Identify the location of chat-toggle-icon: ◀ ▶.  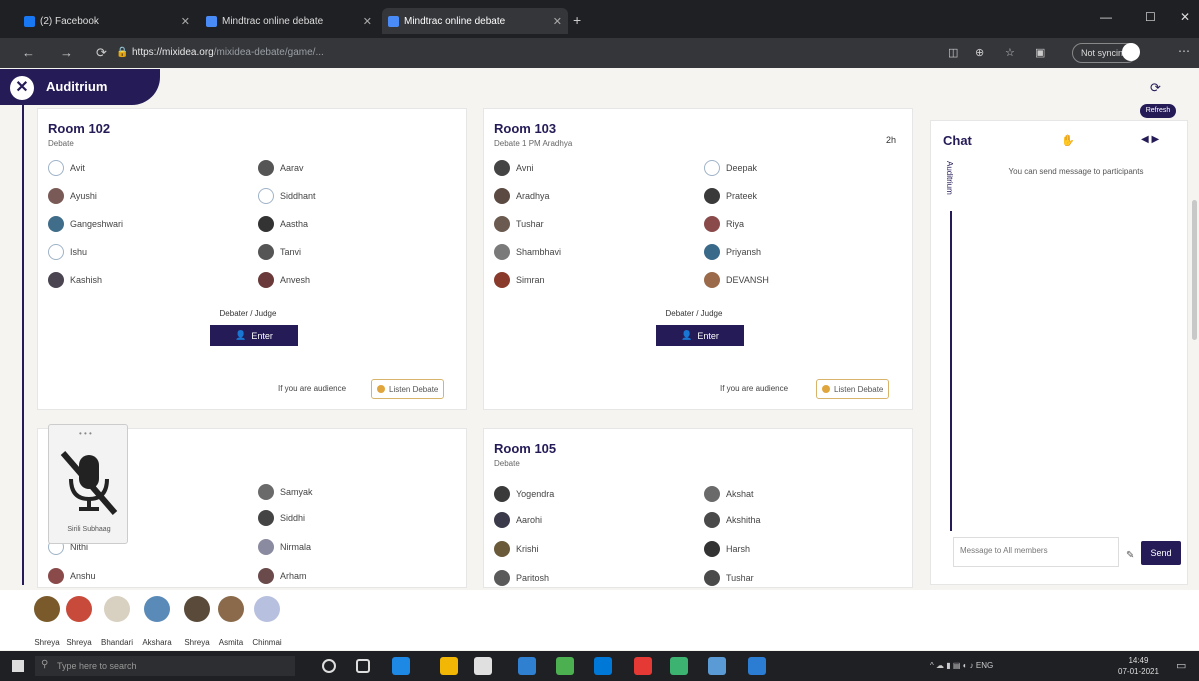
(1150, 139).